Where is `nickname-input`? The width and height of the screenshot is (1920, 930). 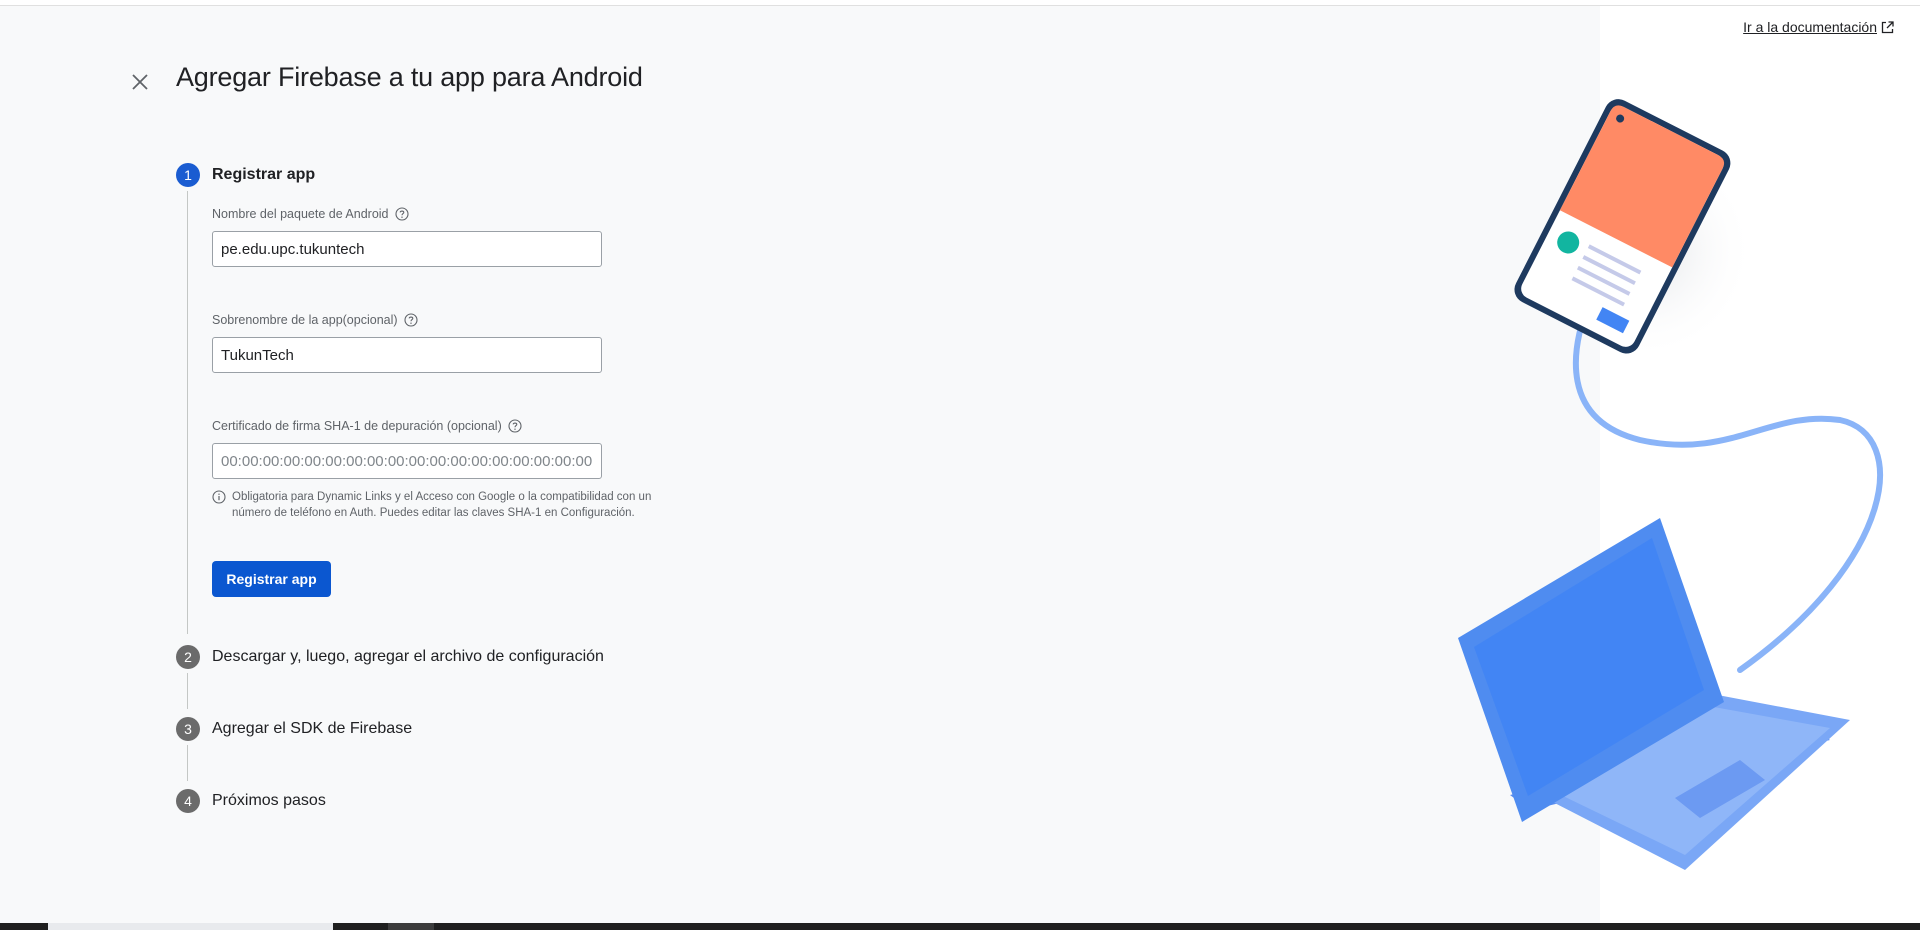 nickname-input is located at coordinates (407, 355).